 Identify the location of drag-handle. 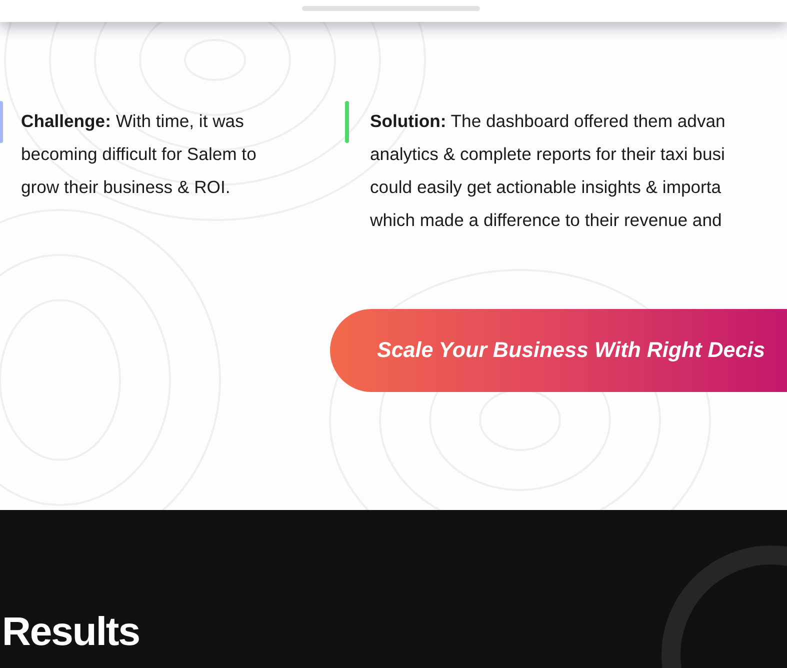
(391, 8).